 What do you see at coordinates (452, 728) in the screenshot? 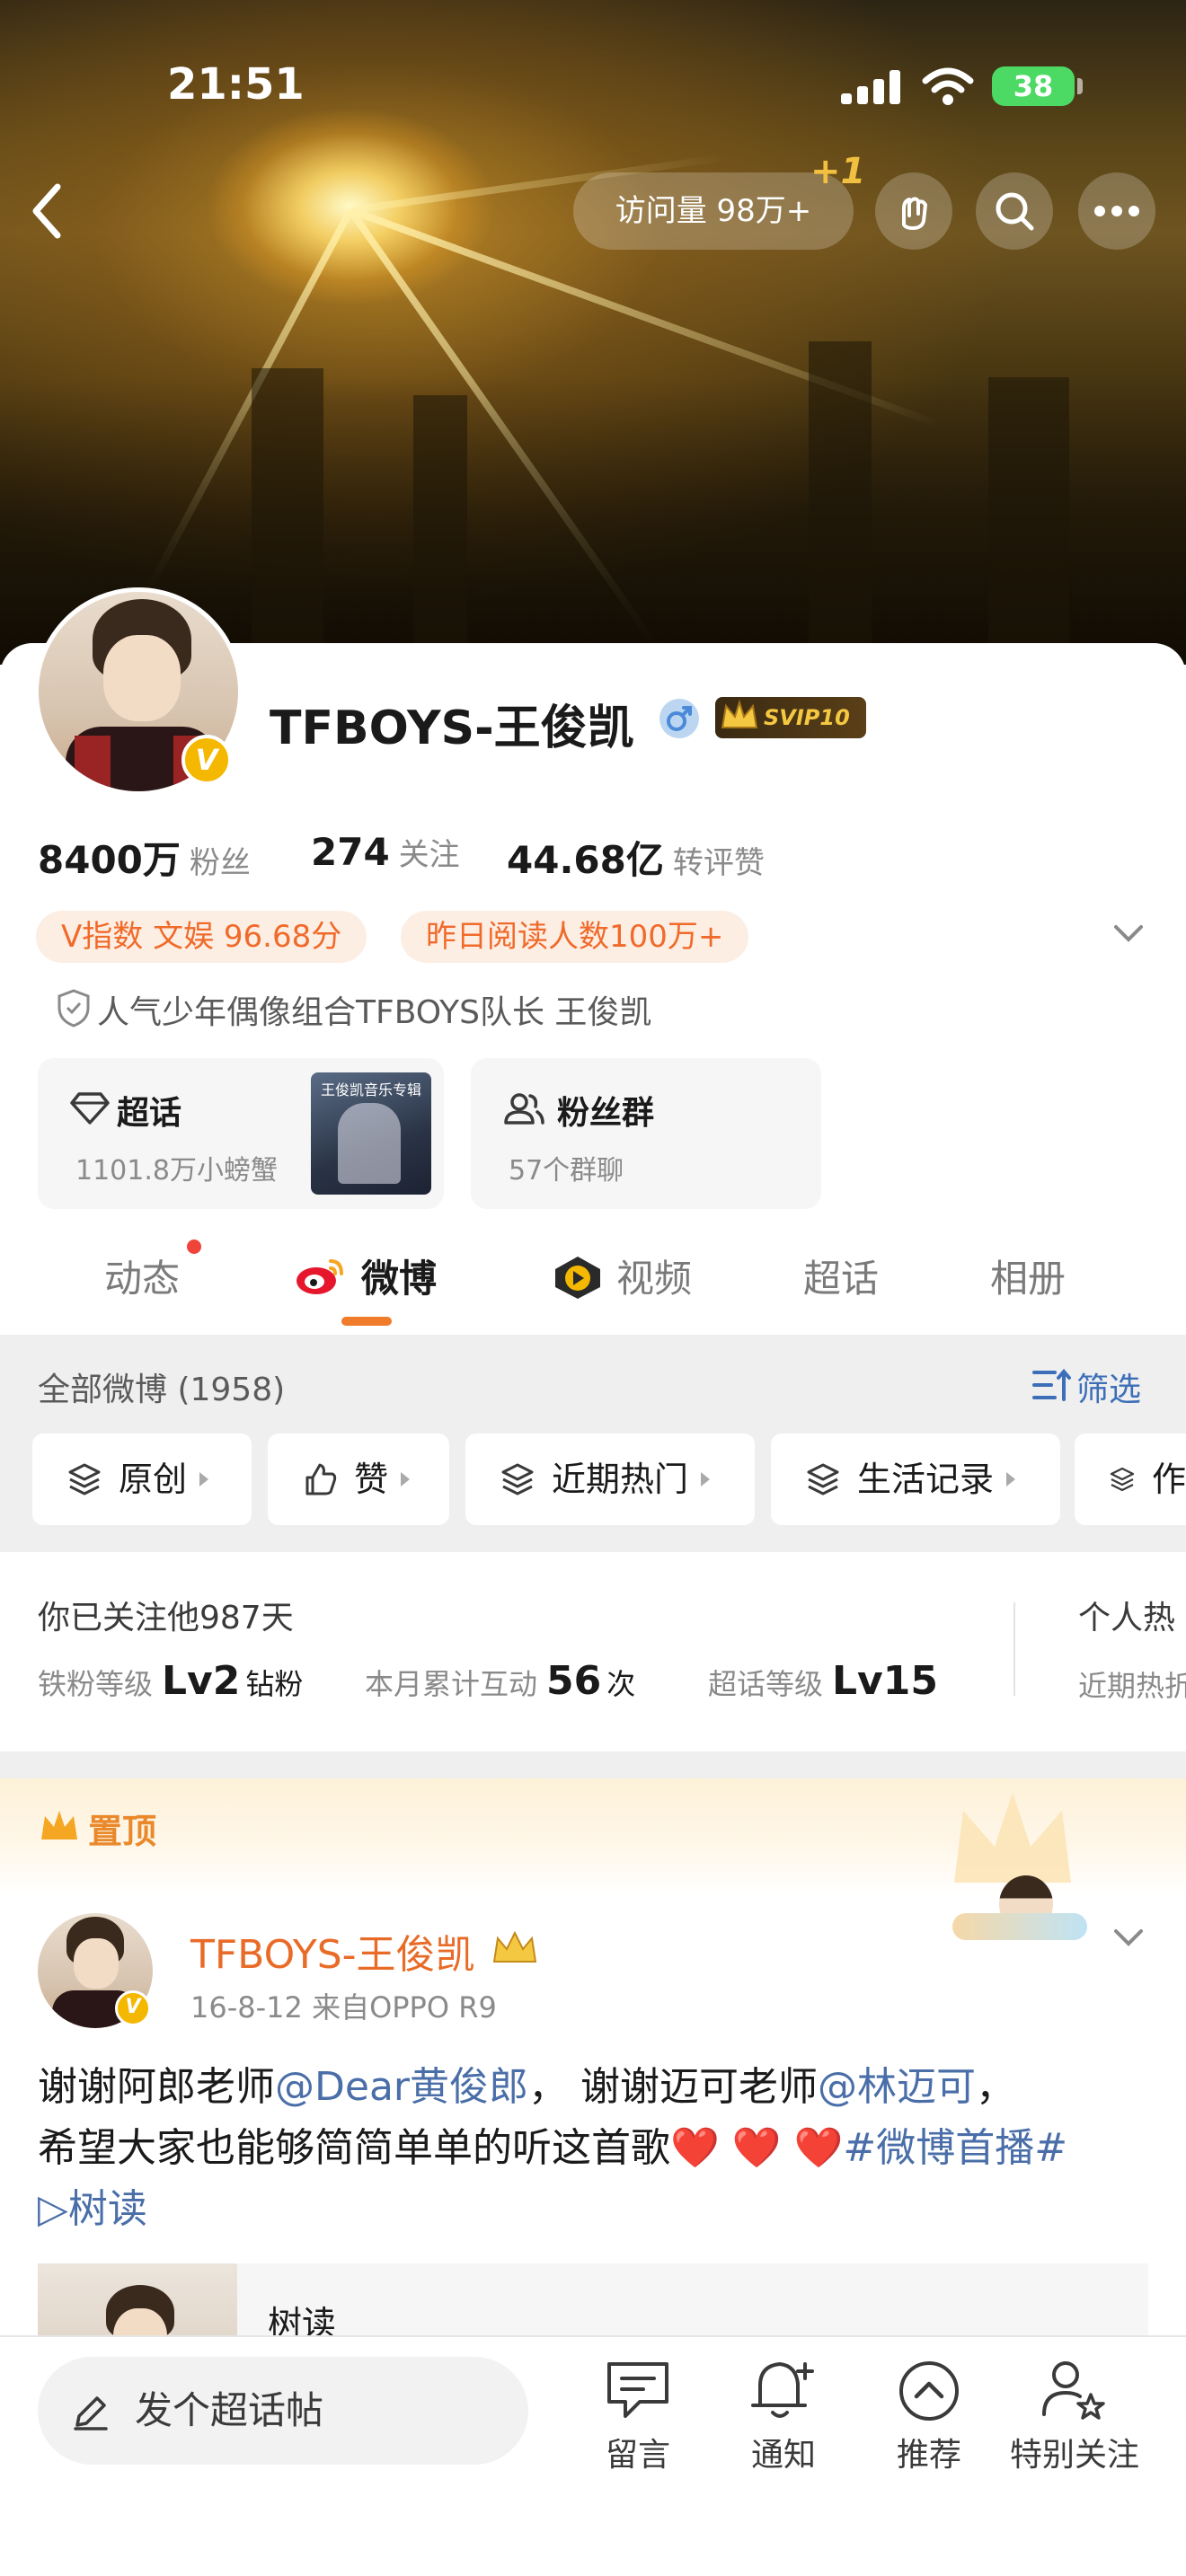
I see `profile-name: TFBOYS-王俊凯` at bounding box center [452, 728].